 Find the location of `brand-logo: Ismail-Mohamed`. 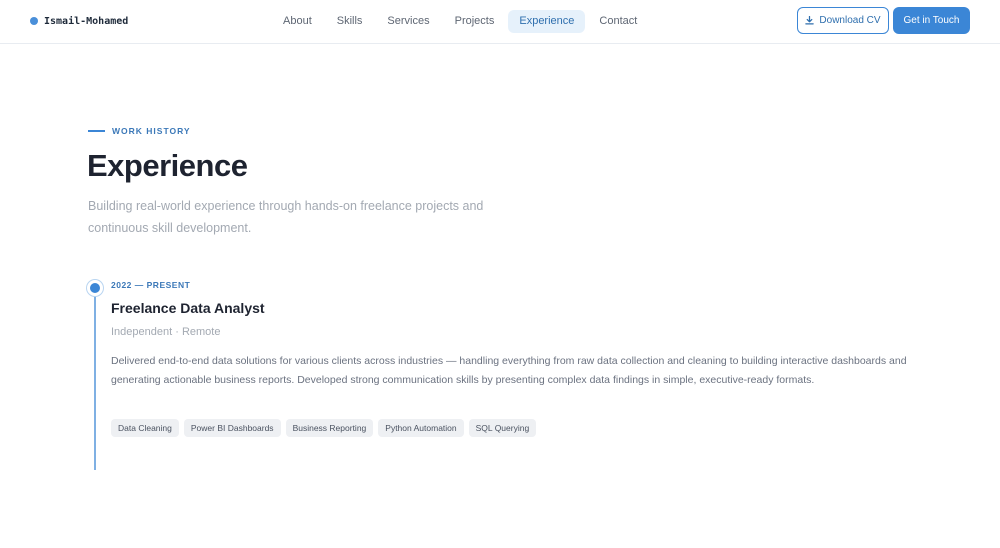

brand-logo: Ismail-Mohamed is located at coordinates (79, 21).